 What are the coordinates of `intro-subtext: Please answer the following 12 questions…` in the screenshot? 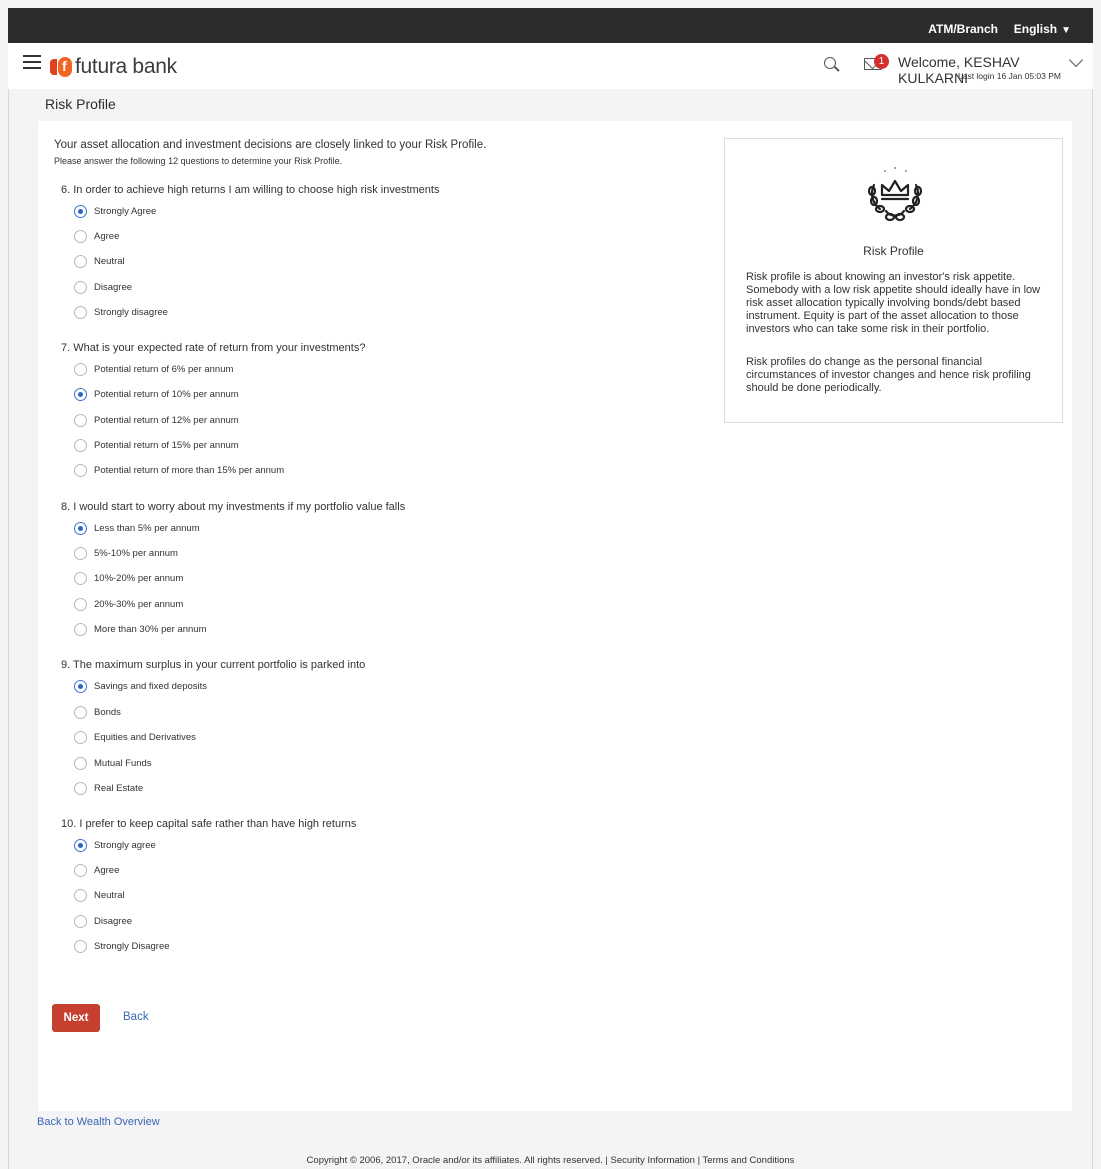 It's located at (198, 161).